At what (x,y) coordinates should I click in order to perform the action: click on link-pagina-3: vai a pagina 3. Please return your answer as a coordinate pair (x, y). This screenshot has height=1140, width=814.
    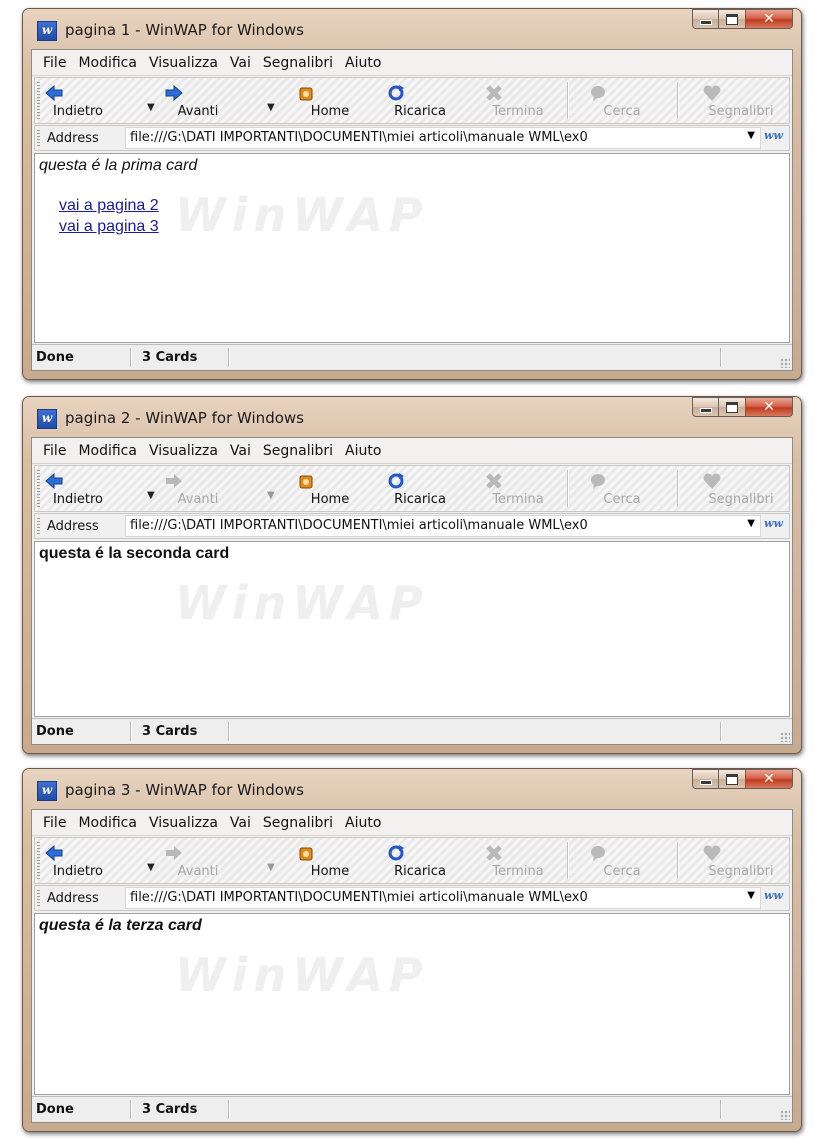
    Looking at the image, I should click on (109, 227).